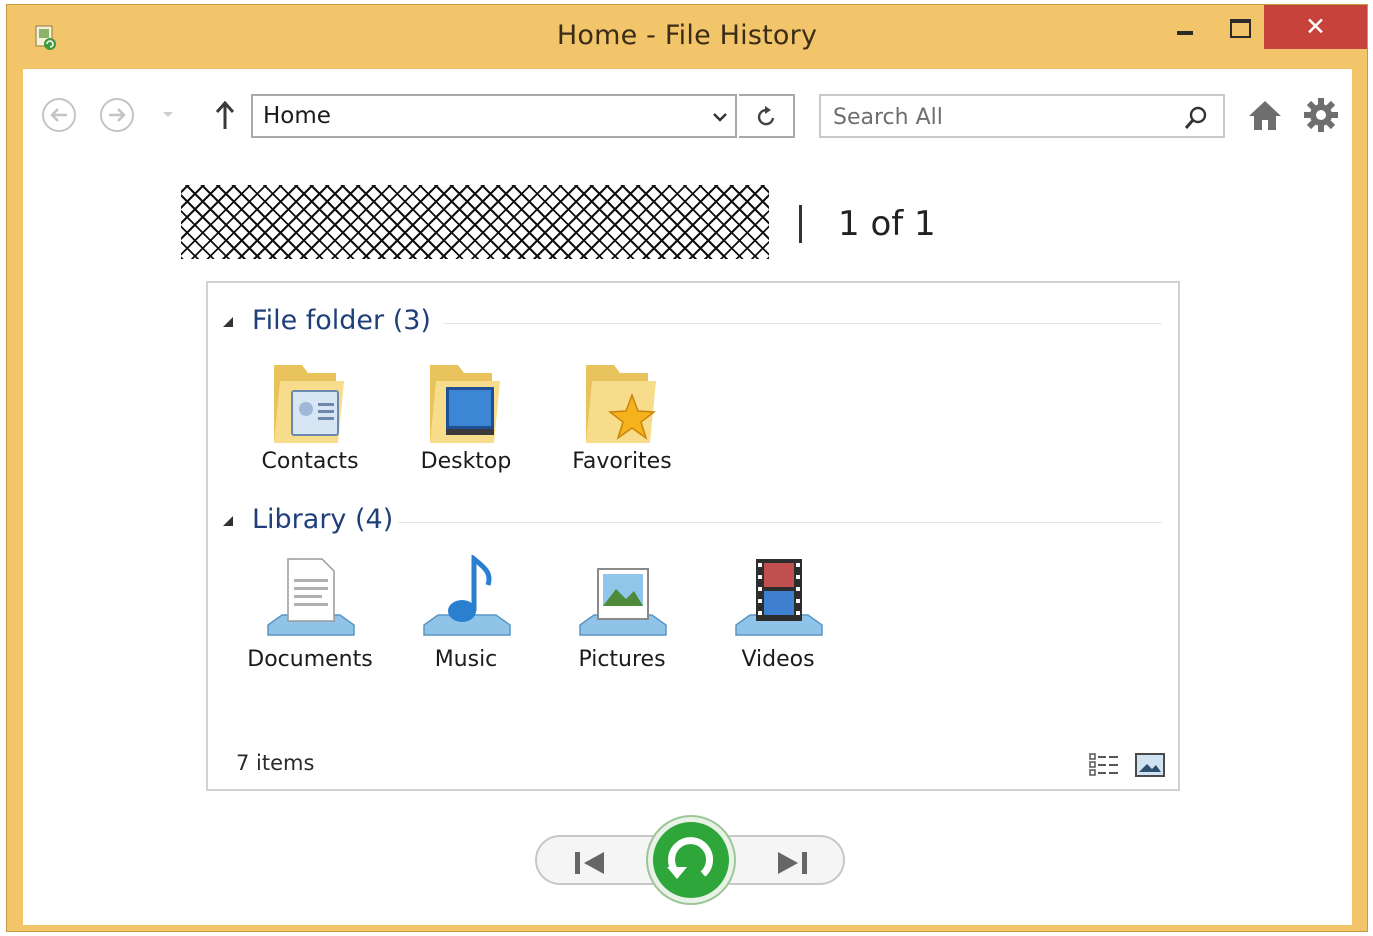 This screenshot has width=1373, height=936. I want to click on playback-controls, so click(691, 860).